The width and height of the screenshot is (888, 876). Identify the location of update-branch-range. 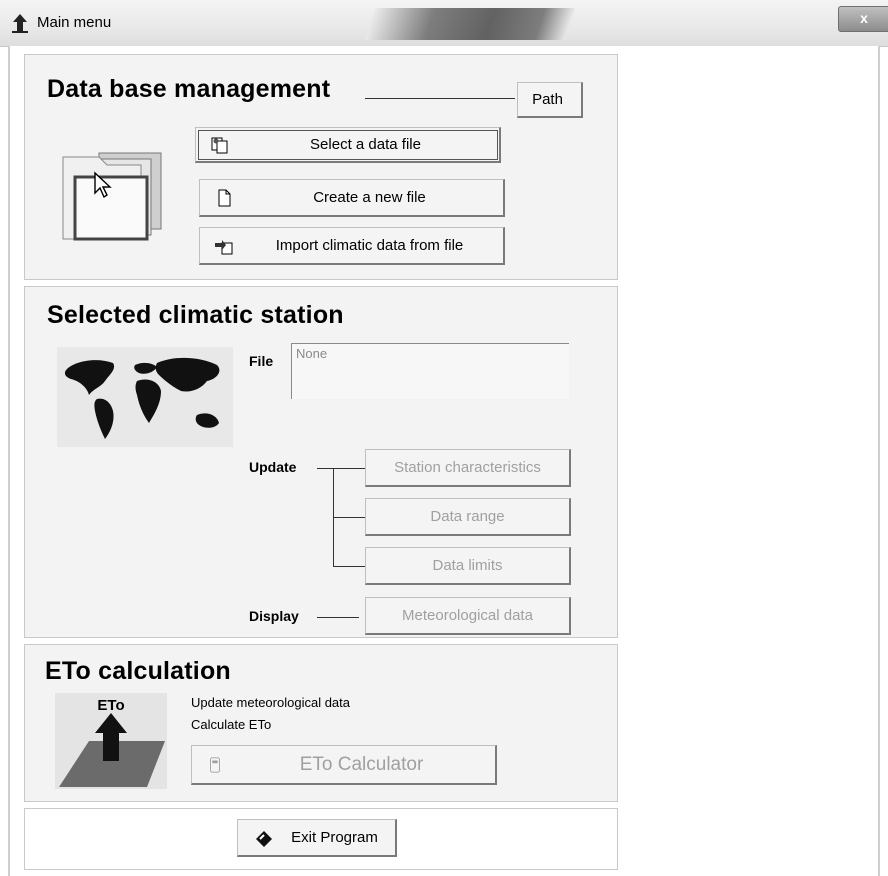
(349, 517).